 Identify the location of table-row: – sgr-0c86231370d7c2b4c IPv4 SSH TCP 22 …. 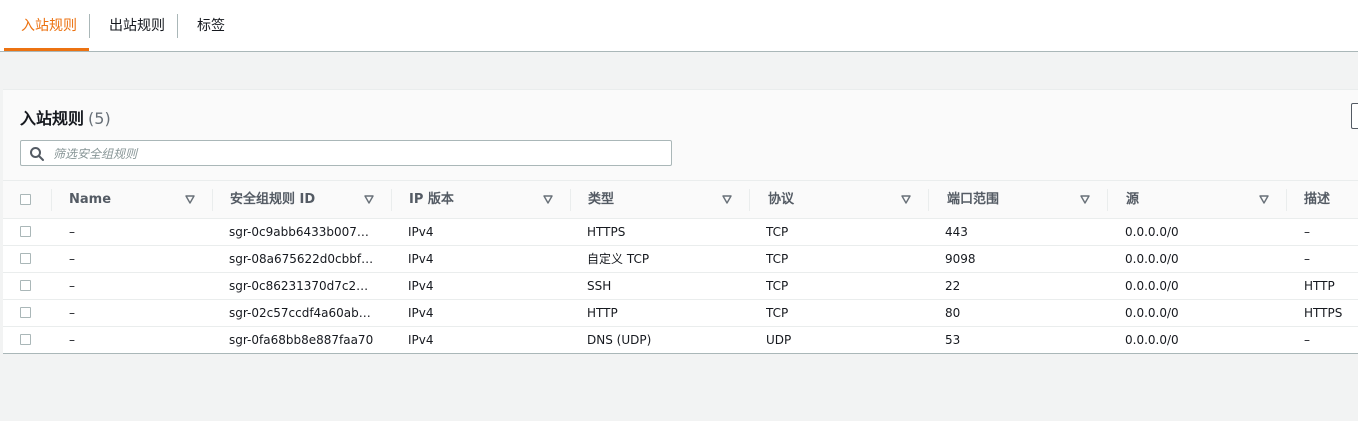
(680, 286).